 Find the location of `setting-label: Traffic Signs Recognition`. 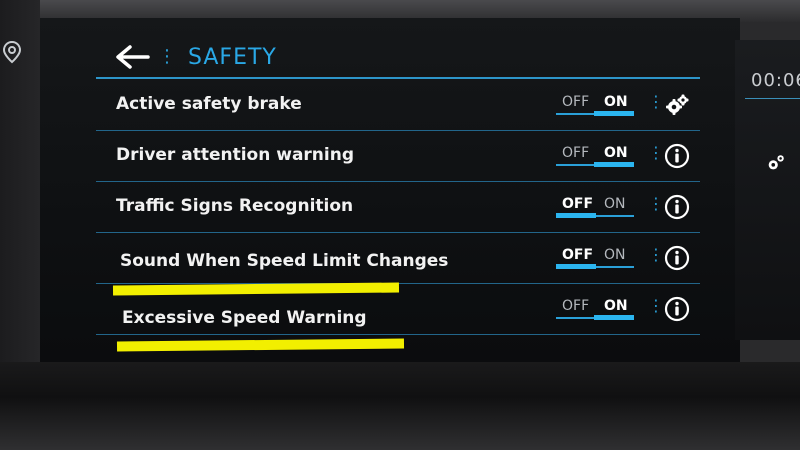

setting-label: Traffic Signs Recognition is located at coordinates (235, 206).